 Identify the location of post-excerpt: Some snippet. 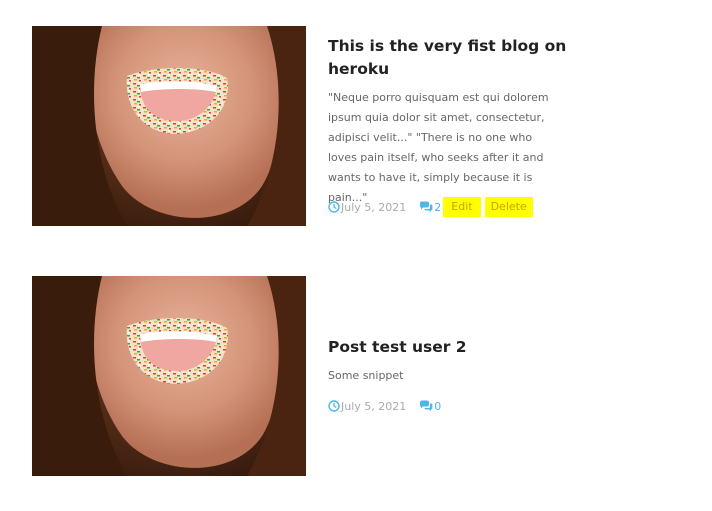
(366, 375).